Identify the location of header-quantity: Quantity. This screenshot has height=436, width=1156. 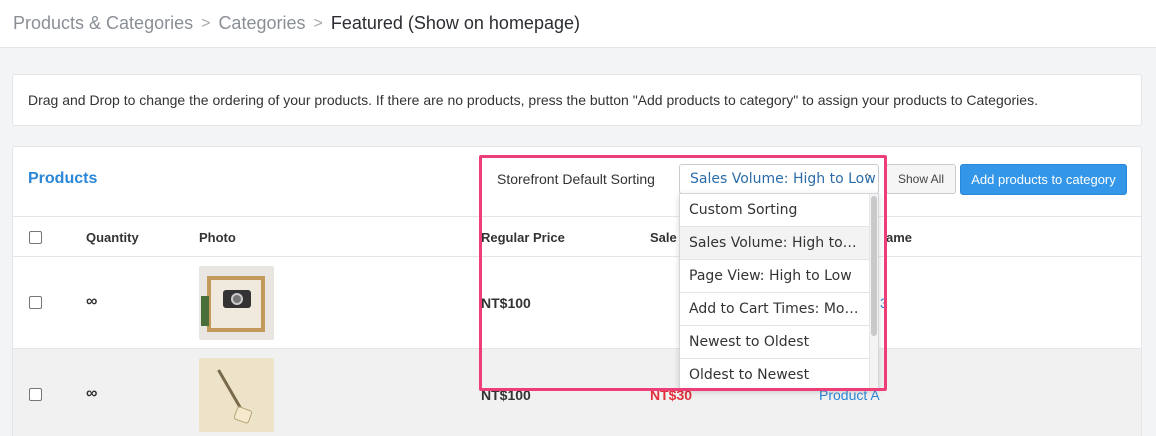
(112, 237).